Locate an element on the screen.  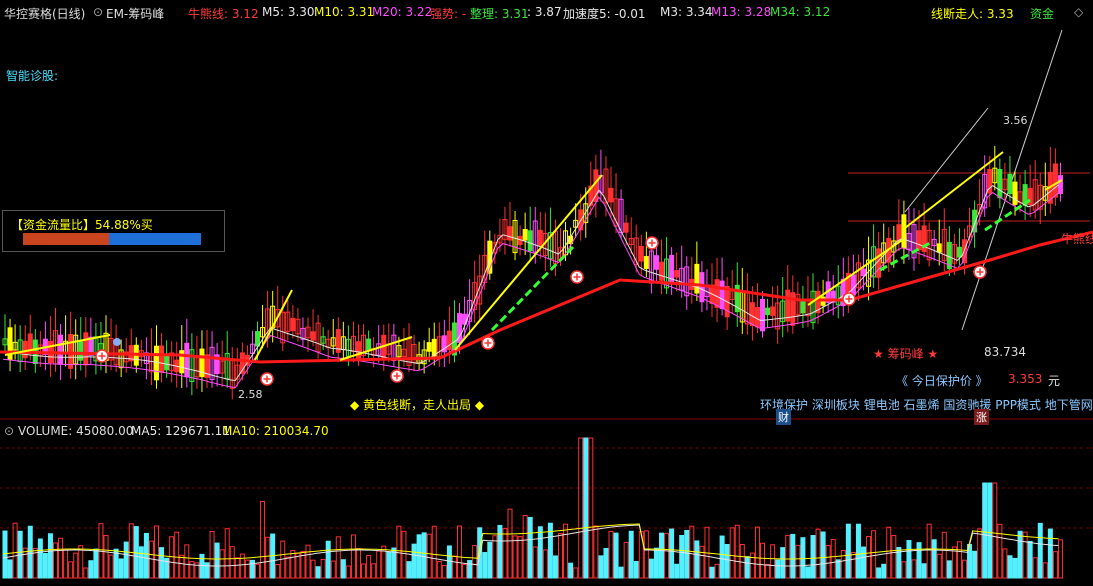
high-price-label: 3.56 is located at coordinates (1015, 120).